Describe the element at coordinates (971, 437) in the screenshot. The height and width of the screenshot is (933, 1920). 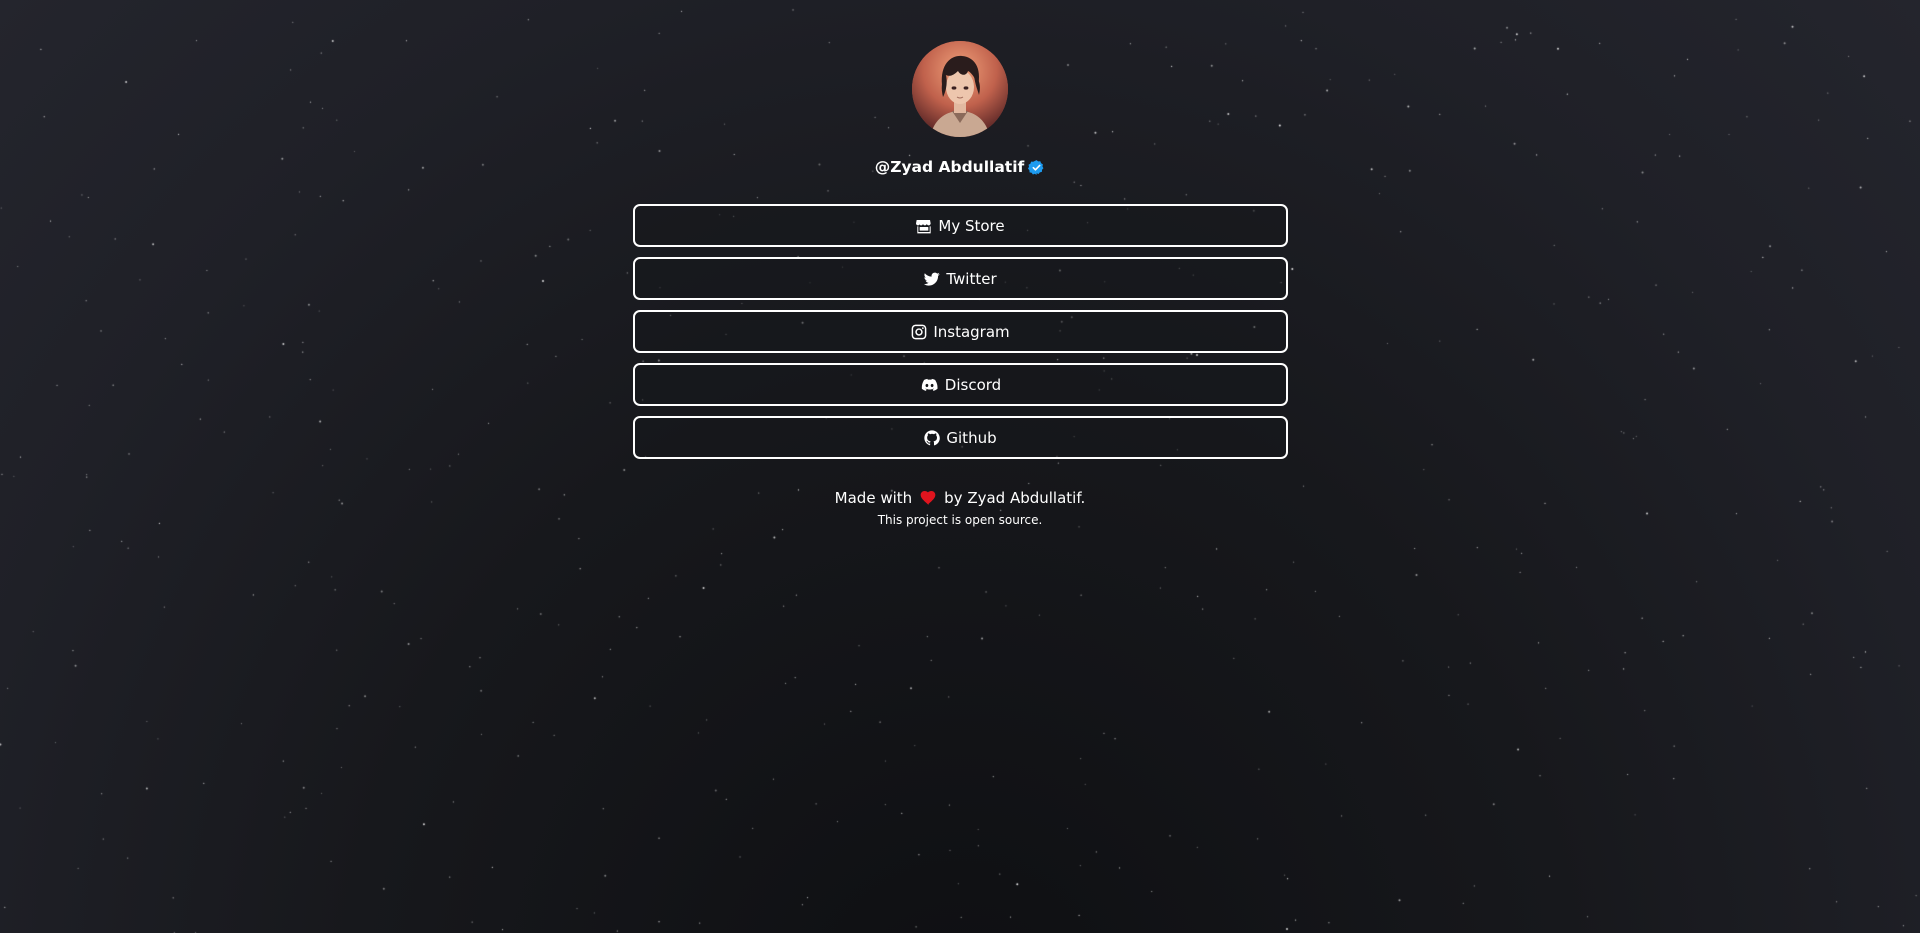
I see `github-label: Github` at that location.